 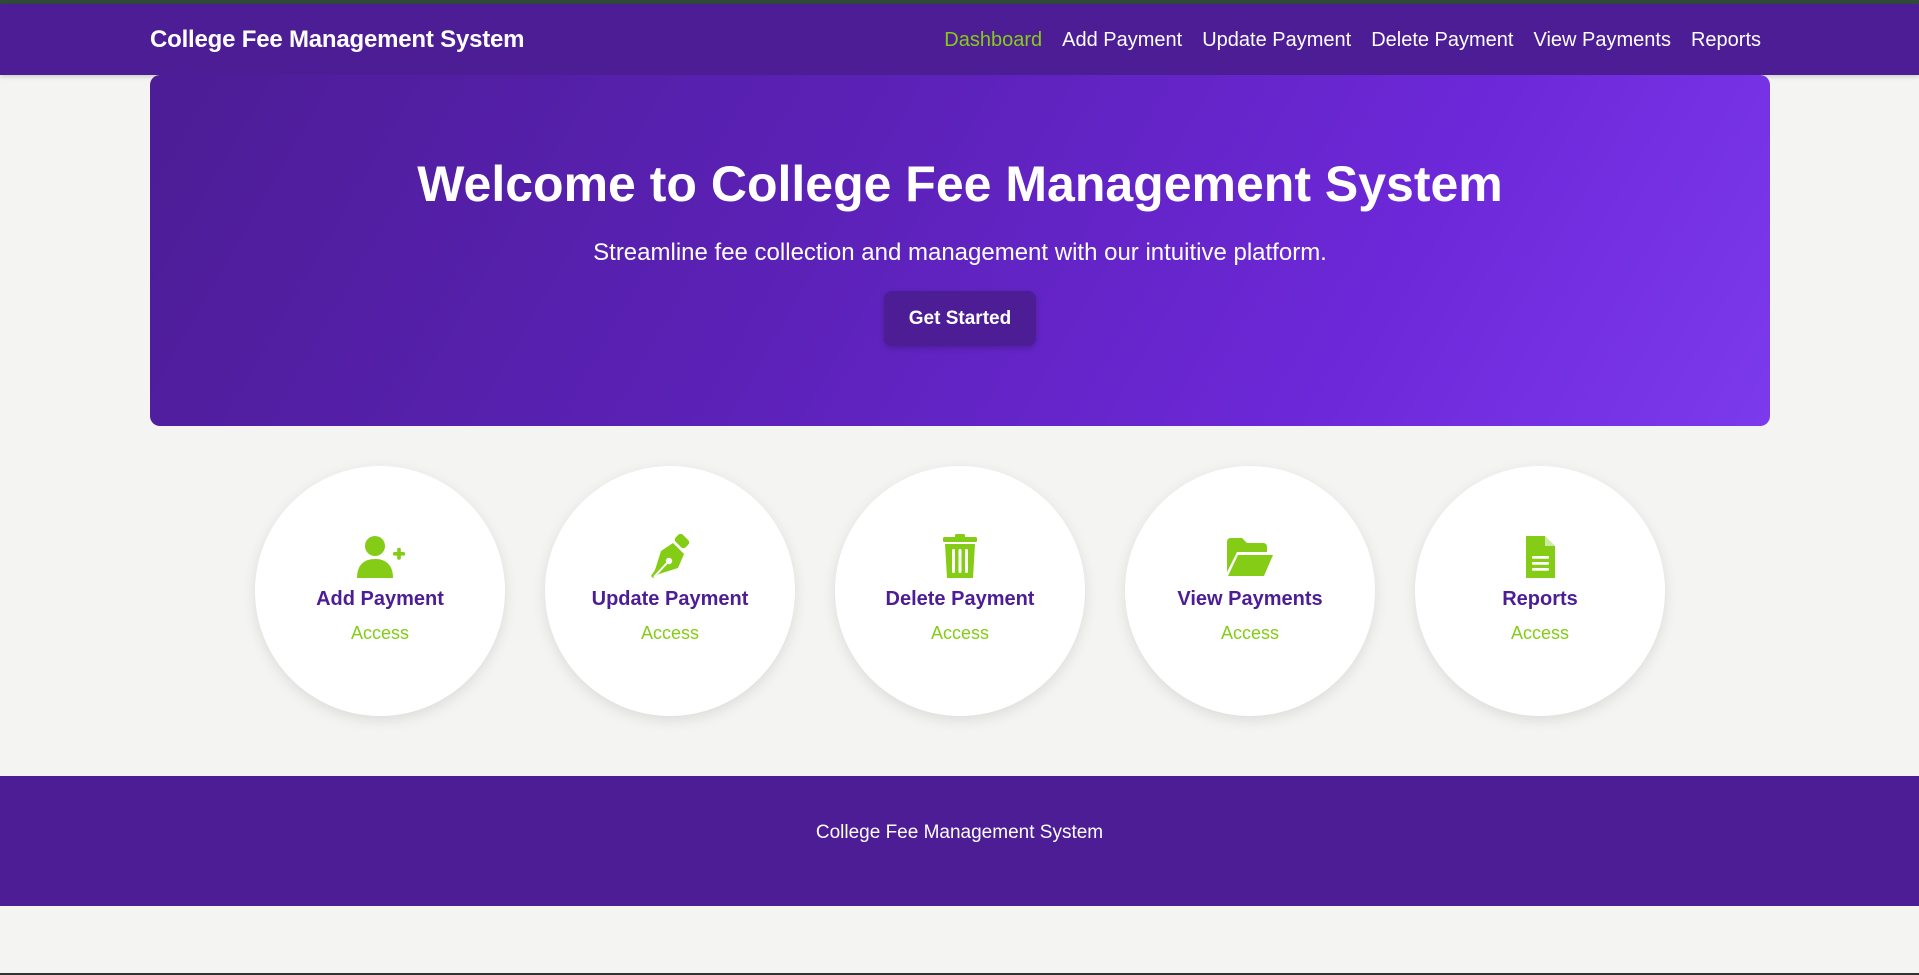 What do you see at coordinates (960, 184) in the screenshot?
I see `hero-title: Welcome to College Fee Management System` at bounding box center [960, 184].